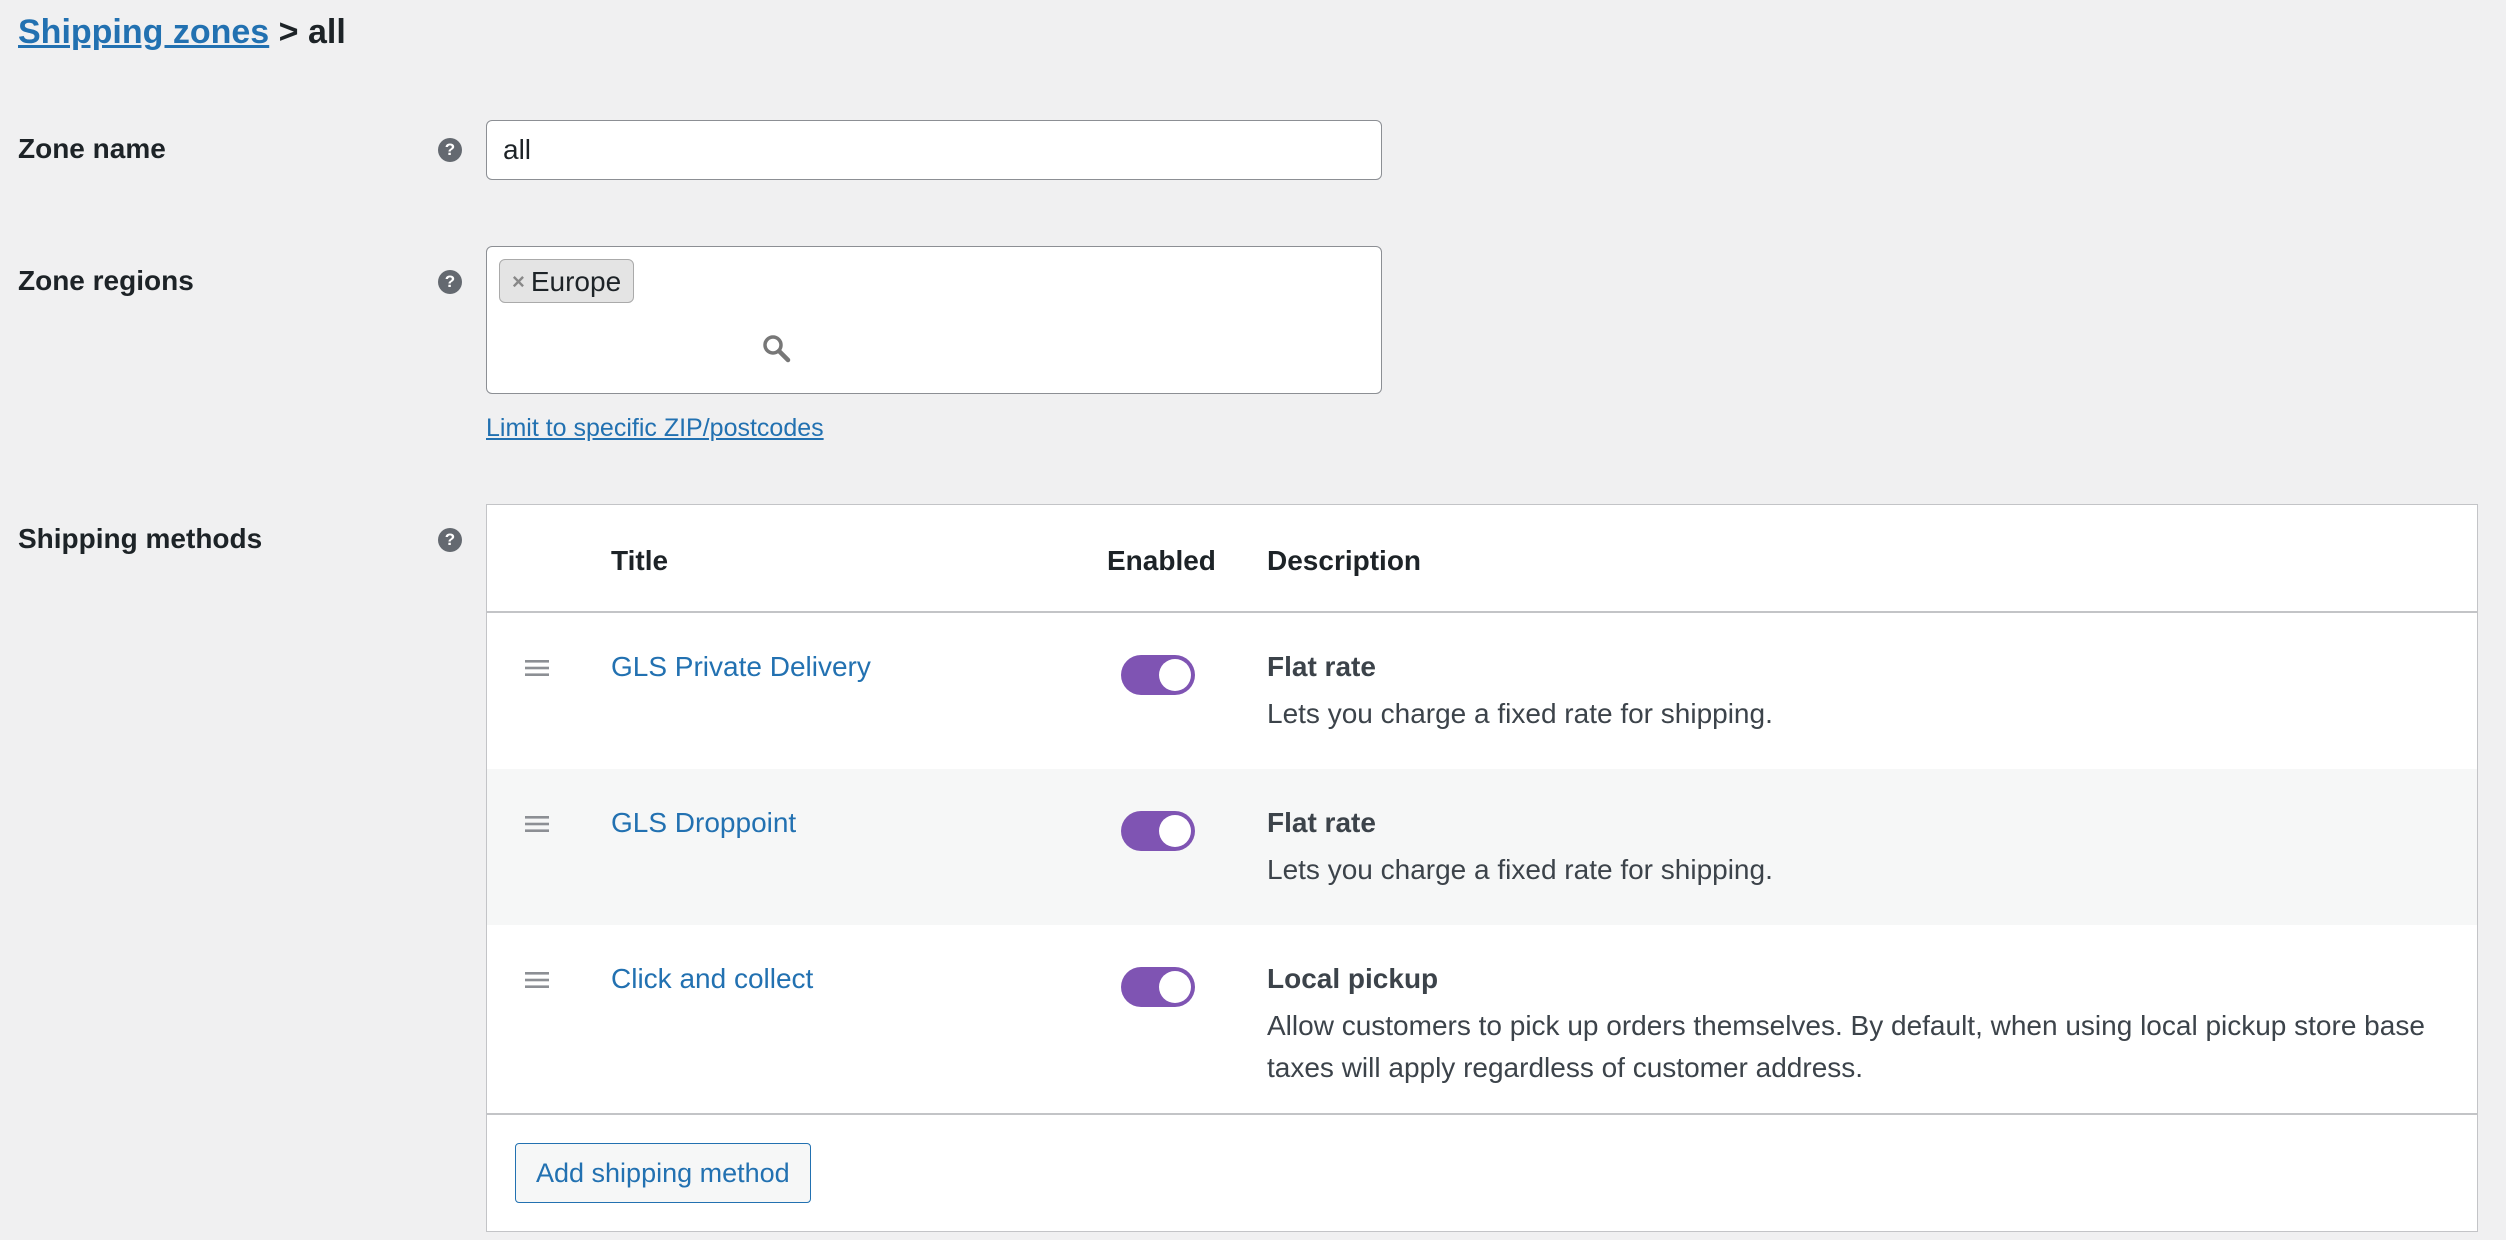 This screenshot has width=2506, height=1240. What do you see at coordinates (741, 667) in the screenshot?
I see `method-title-link: GLS Private Delivery` at bounding box center [741, 667].